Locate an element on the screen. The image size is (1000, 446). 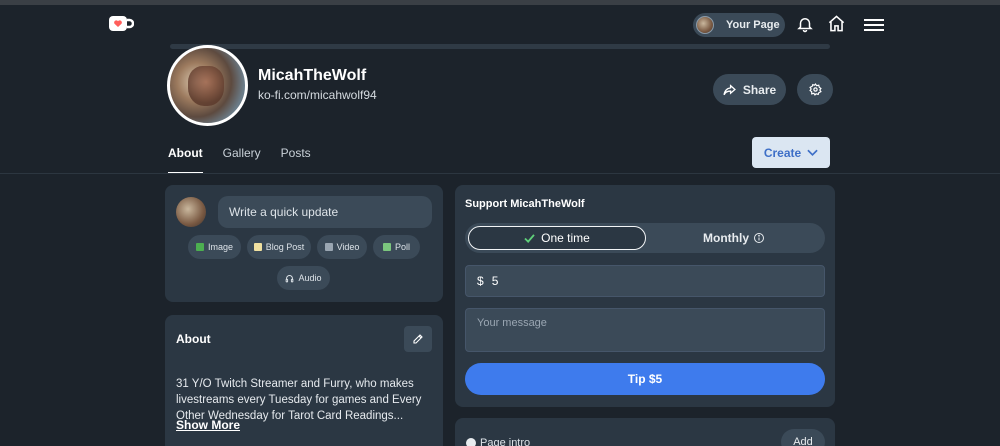
quick-update-input: Write a quick update is located at coordinates (325, 212).